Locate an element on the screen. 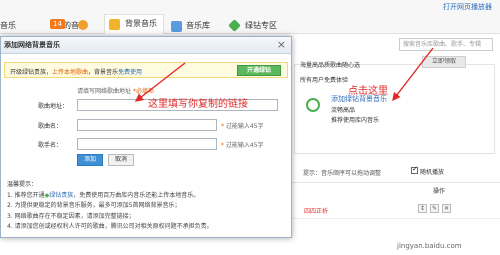 This screenshot has height=255, width=500. annotation-arrows is located at coordinates (284, 74).